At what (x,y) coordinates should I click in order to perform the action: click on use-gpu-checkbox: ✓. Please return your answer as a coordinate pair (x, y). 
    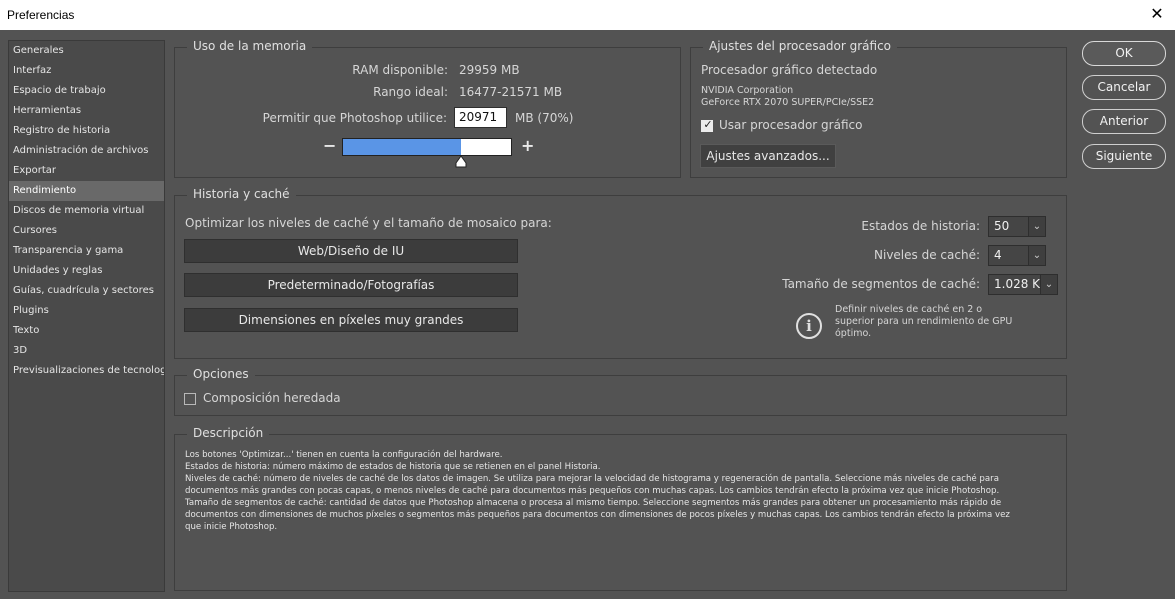
    Looking at the image, I should click on (707, 125).